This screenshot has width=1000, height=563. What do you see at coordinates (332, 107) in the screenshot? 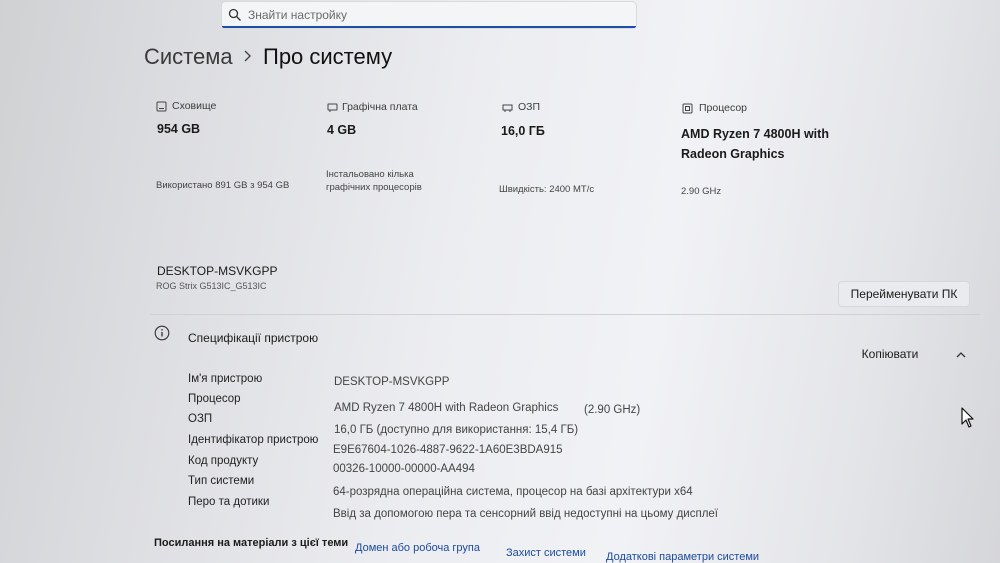
I see `graphics-card-icon` at bounding box center [332, 107].